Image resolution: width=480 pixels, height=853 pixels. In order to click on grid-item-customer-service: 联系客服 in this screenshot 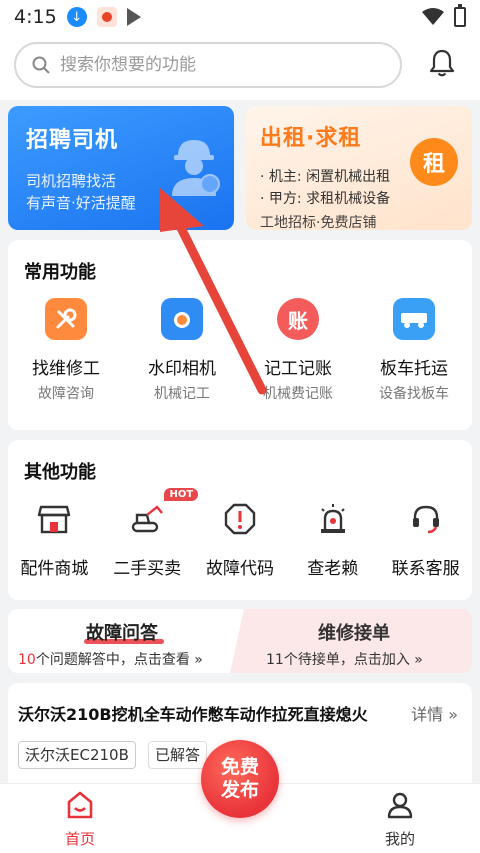, I will do `click(425, 538)`.